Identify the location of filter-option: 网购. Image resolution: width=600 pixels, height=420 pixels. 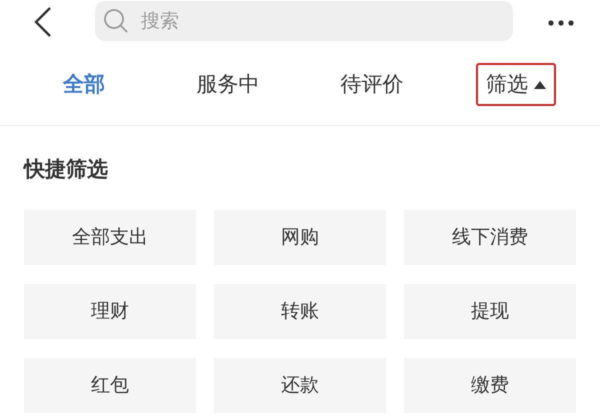
(300, 237).